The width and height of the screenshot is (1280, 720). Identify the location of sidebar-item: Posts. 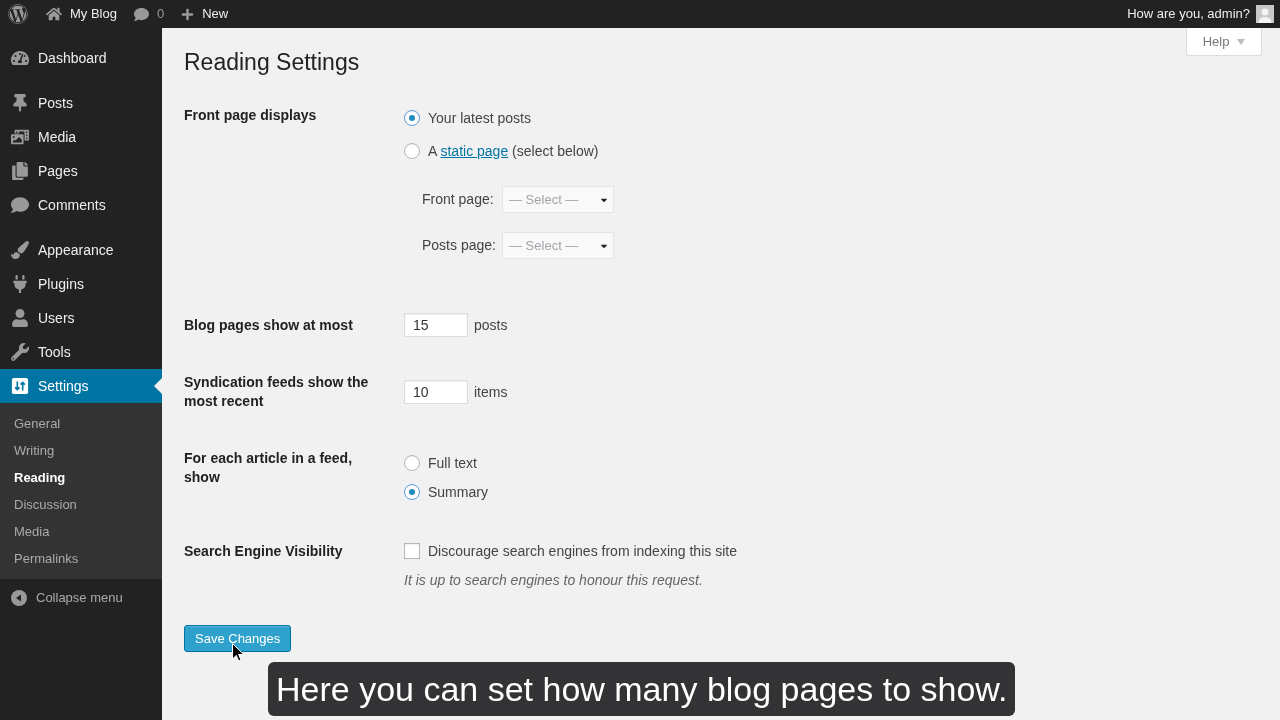
(81, 103).